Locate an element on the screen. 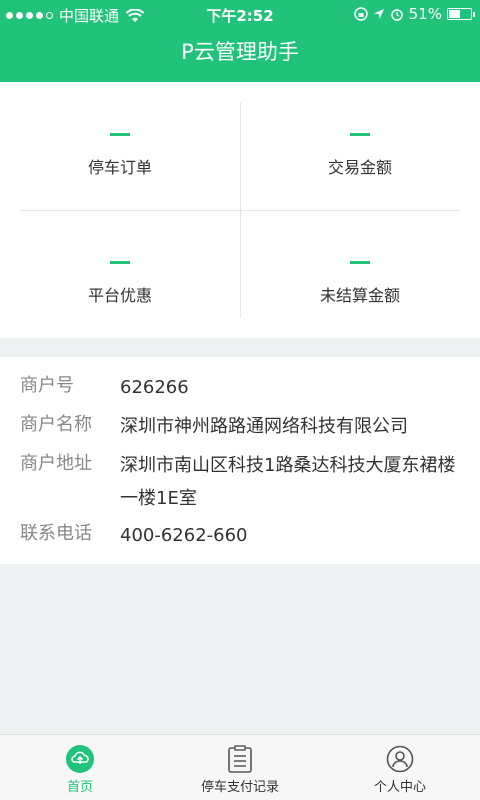  page-title: P云管理助手 is located at coordinates (240, 52).